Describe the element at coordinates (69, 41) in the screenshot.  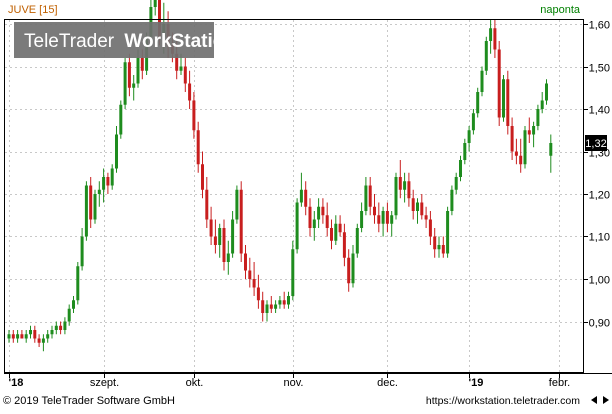
I see `watermark-brand-light: TeleTrader` at that location.